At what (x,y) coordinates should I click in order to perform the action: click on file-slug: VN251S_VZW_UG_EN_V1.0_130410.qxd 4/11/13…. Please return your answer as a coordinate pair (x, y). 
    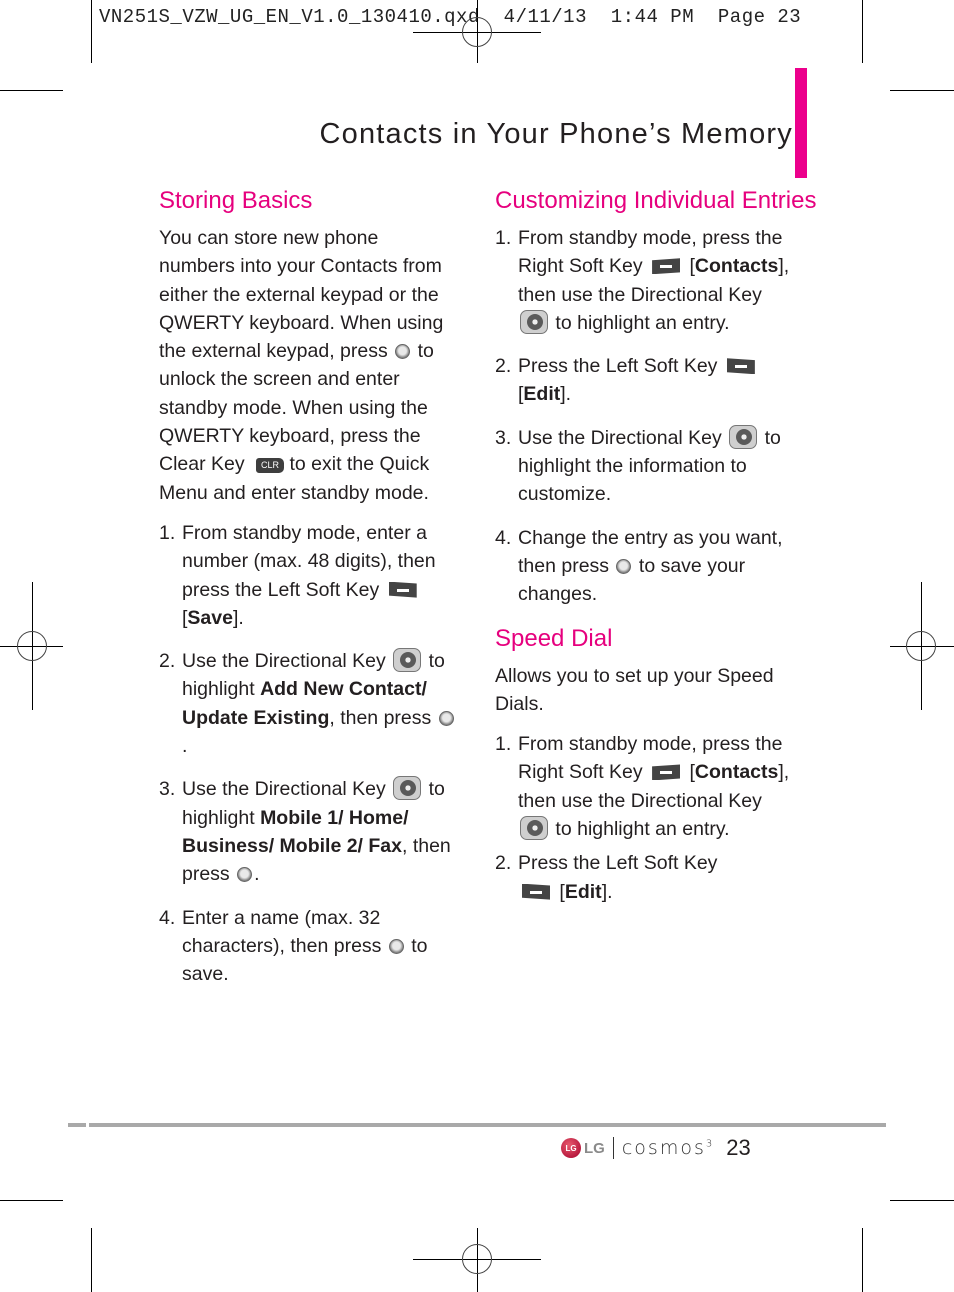
    Looking at the image, I should click on (450, 17).